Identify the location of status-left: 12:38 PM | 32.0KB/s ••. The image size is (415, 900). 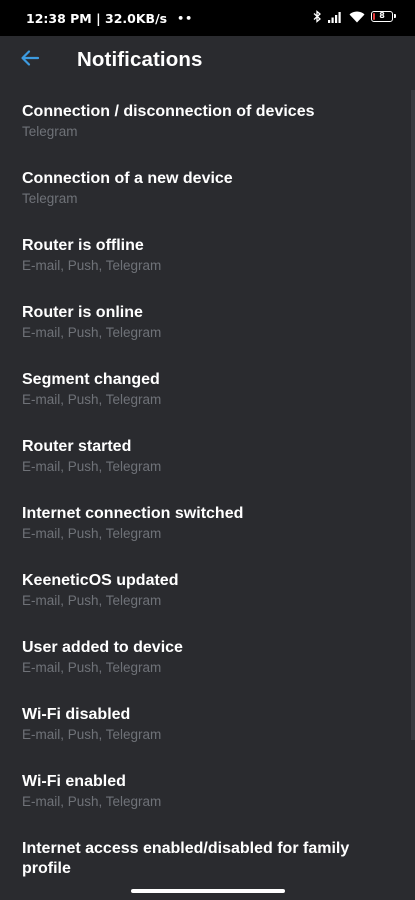
(109, 18).